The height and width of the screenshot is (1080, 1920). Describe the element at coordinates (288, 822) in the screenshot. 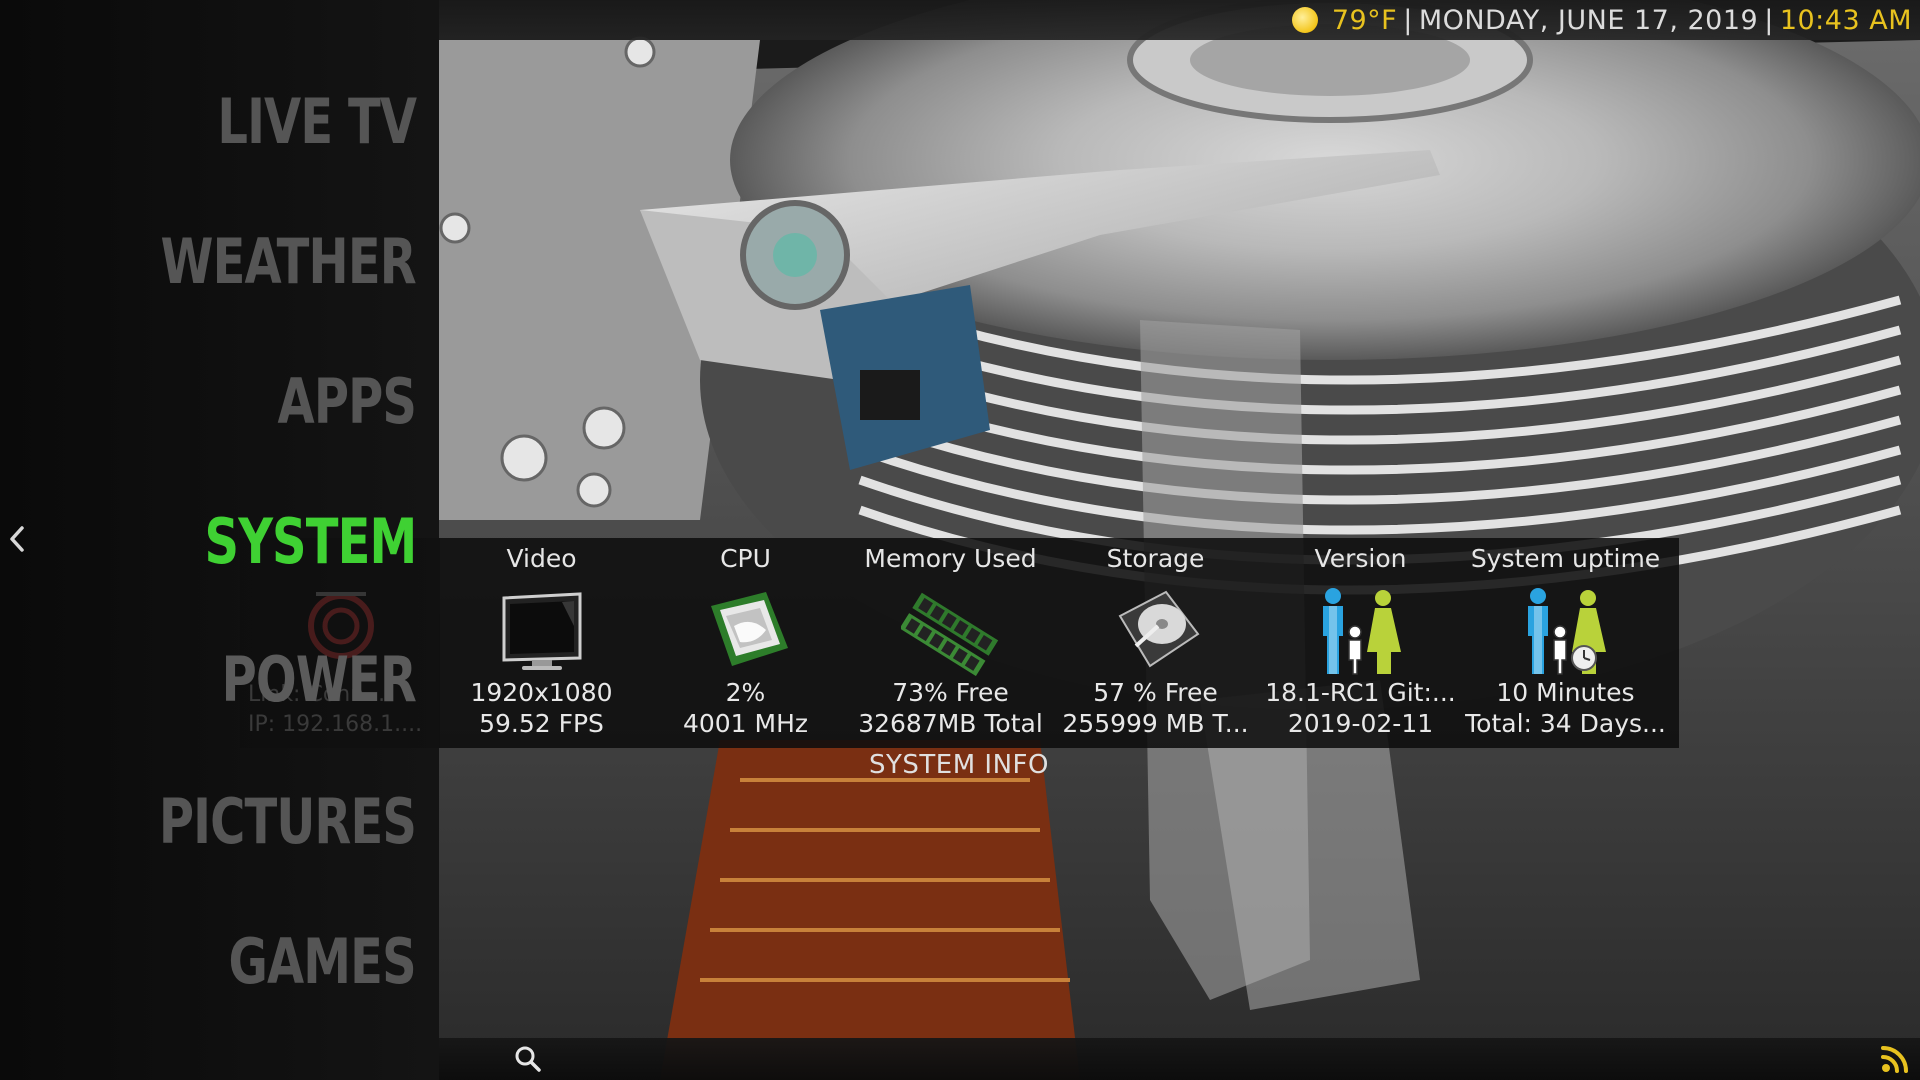

I see `menu-item-pictures: PICTURES` at that location.